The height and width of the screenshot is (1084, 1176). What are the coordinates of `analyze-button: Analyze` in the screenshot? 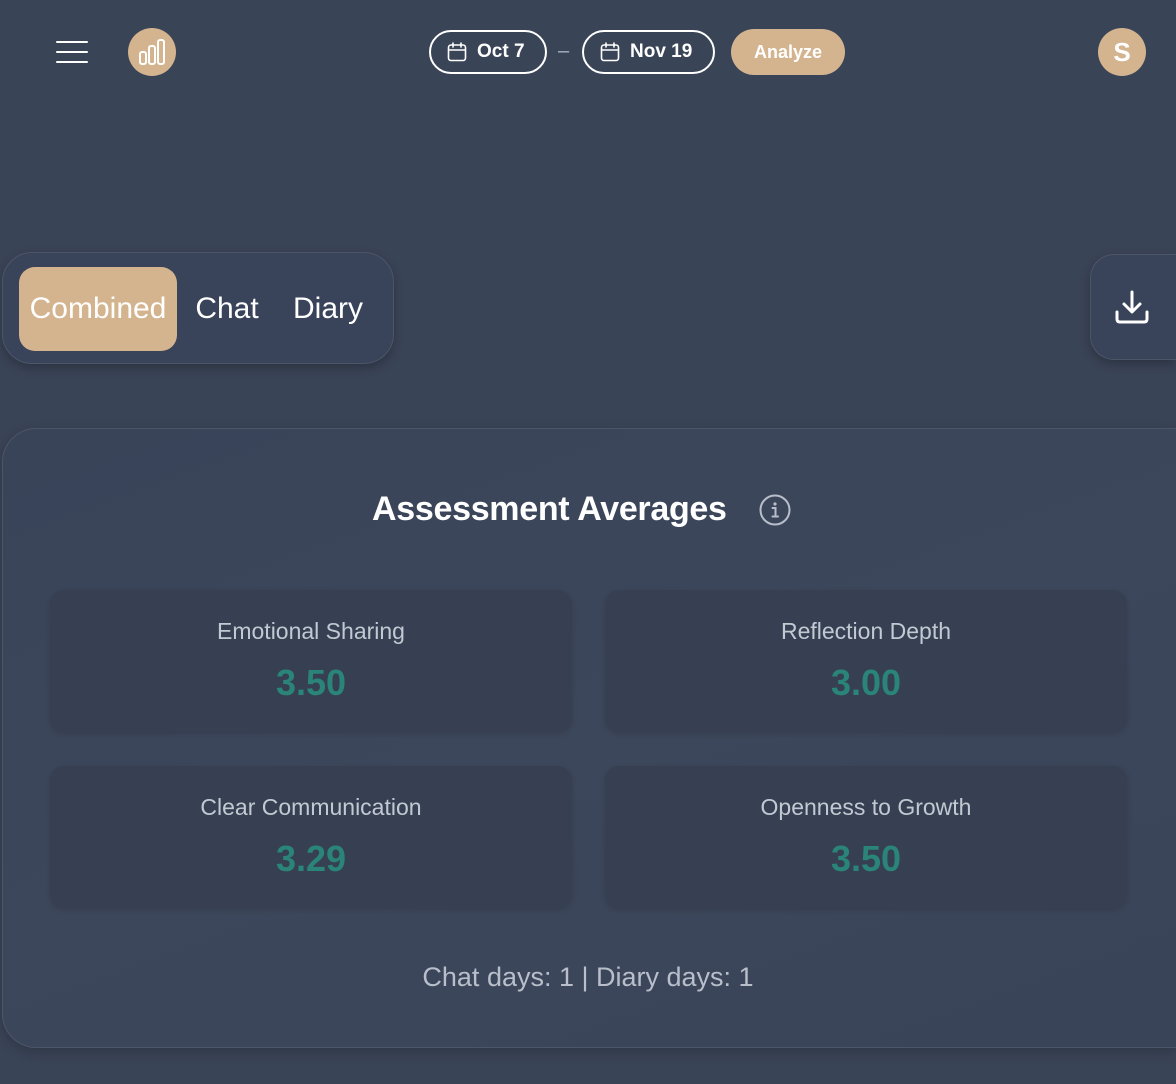 It's located at (788, 52).